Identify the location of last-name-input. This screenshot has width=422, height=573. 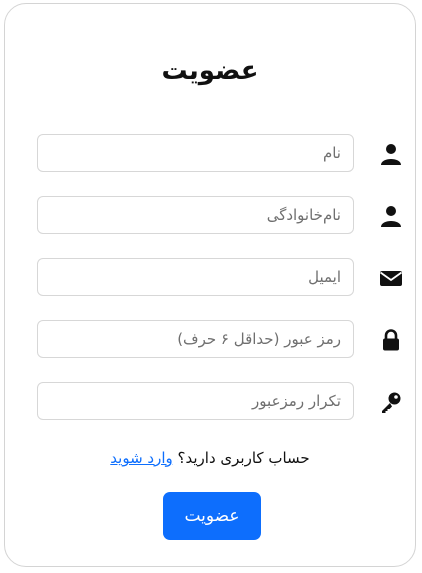
(195, 215).